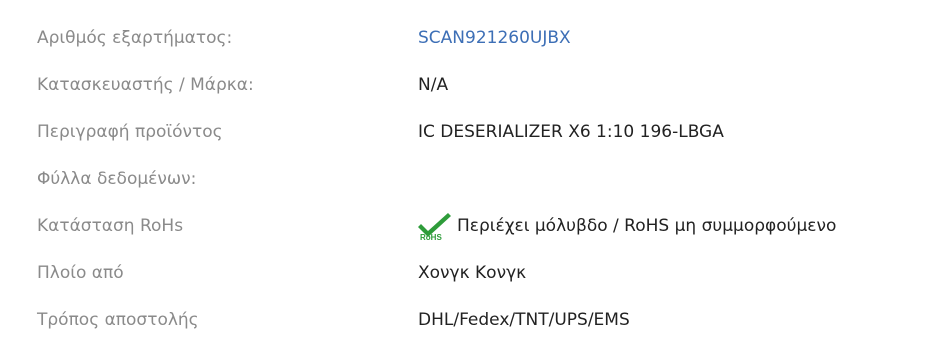  I want to click on description-value: IC DESERIALIZER X6 1:10 196-LBGA, so click(571, 131).